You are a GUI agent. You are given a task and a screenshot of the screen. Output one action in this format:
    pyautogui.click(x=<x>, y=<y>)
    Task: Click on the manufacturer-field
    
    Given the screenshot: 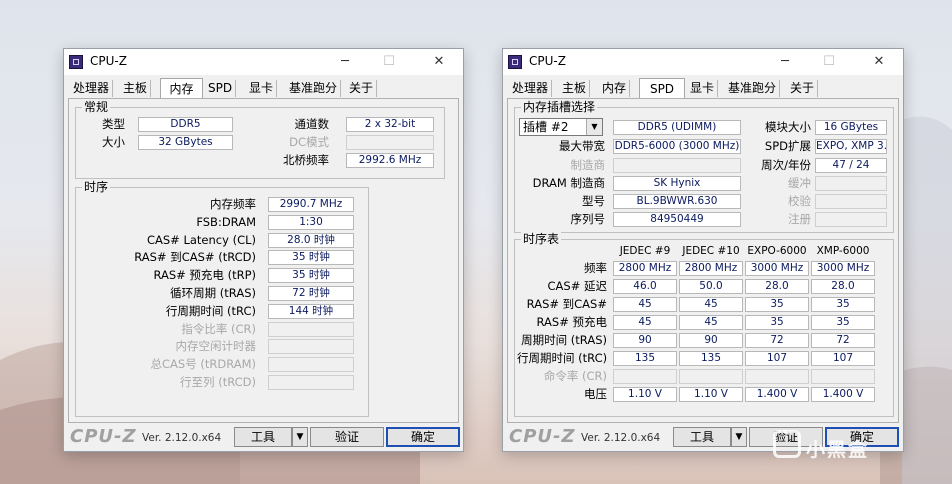 What is the action you would take?
    pyautogui.click(x=677, y=165)
    